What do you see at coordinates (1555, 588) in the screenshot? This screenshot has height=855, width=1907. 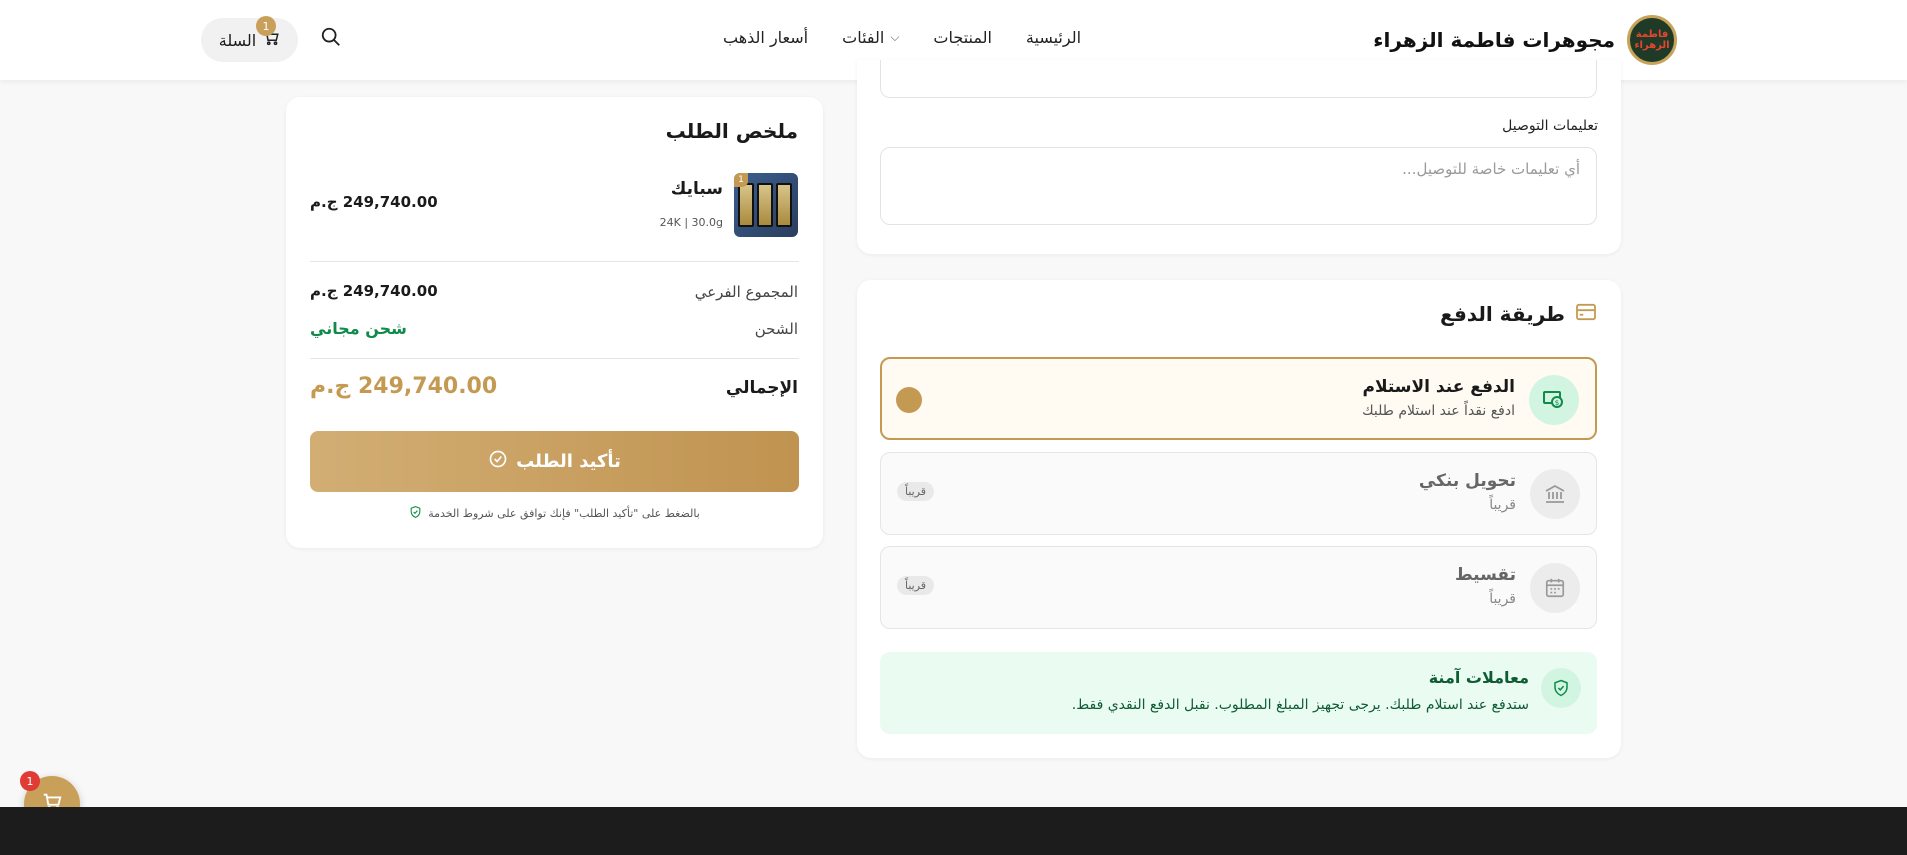 I see `calendar-icon` at bounding box center [1555, 588].